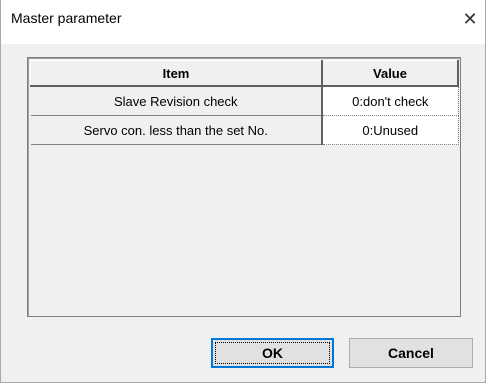 The image size is (486, 383). Describe the element at coordinates (176, 101) in the screenshot. I see `item-cell: Slave Revision check` at that location.